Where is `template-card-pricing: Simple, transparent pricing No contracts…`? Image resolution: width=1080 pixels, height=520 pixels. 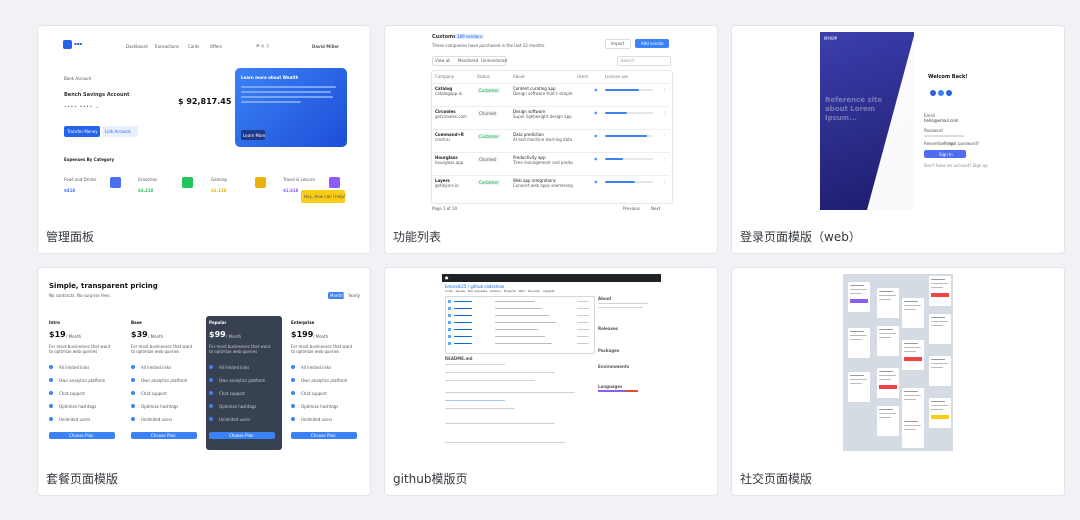 template-card-pricing: Simple, transparent pricing No contracts… is located at coordinates (204, 381).